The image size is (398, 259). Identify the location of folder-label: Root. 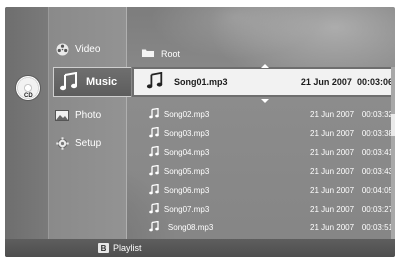
(171, 53).